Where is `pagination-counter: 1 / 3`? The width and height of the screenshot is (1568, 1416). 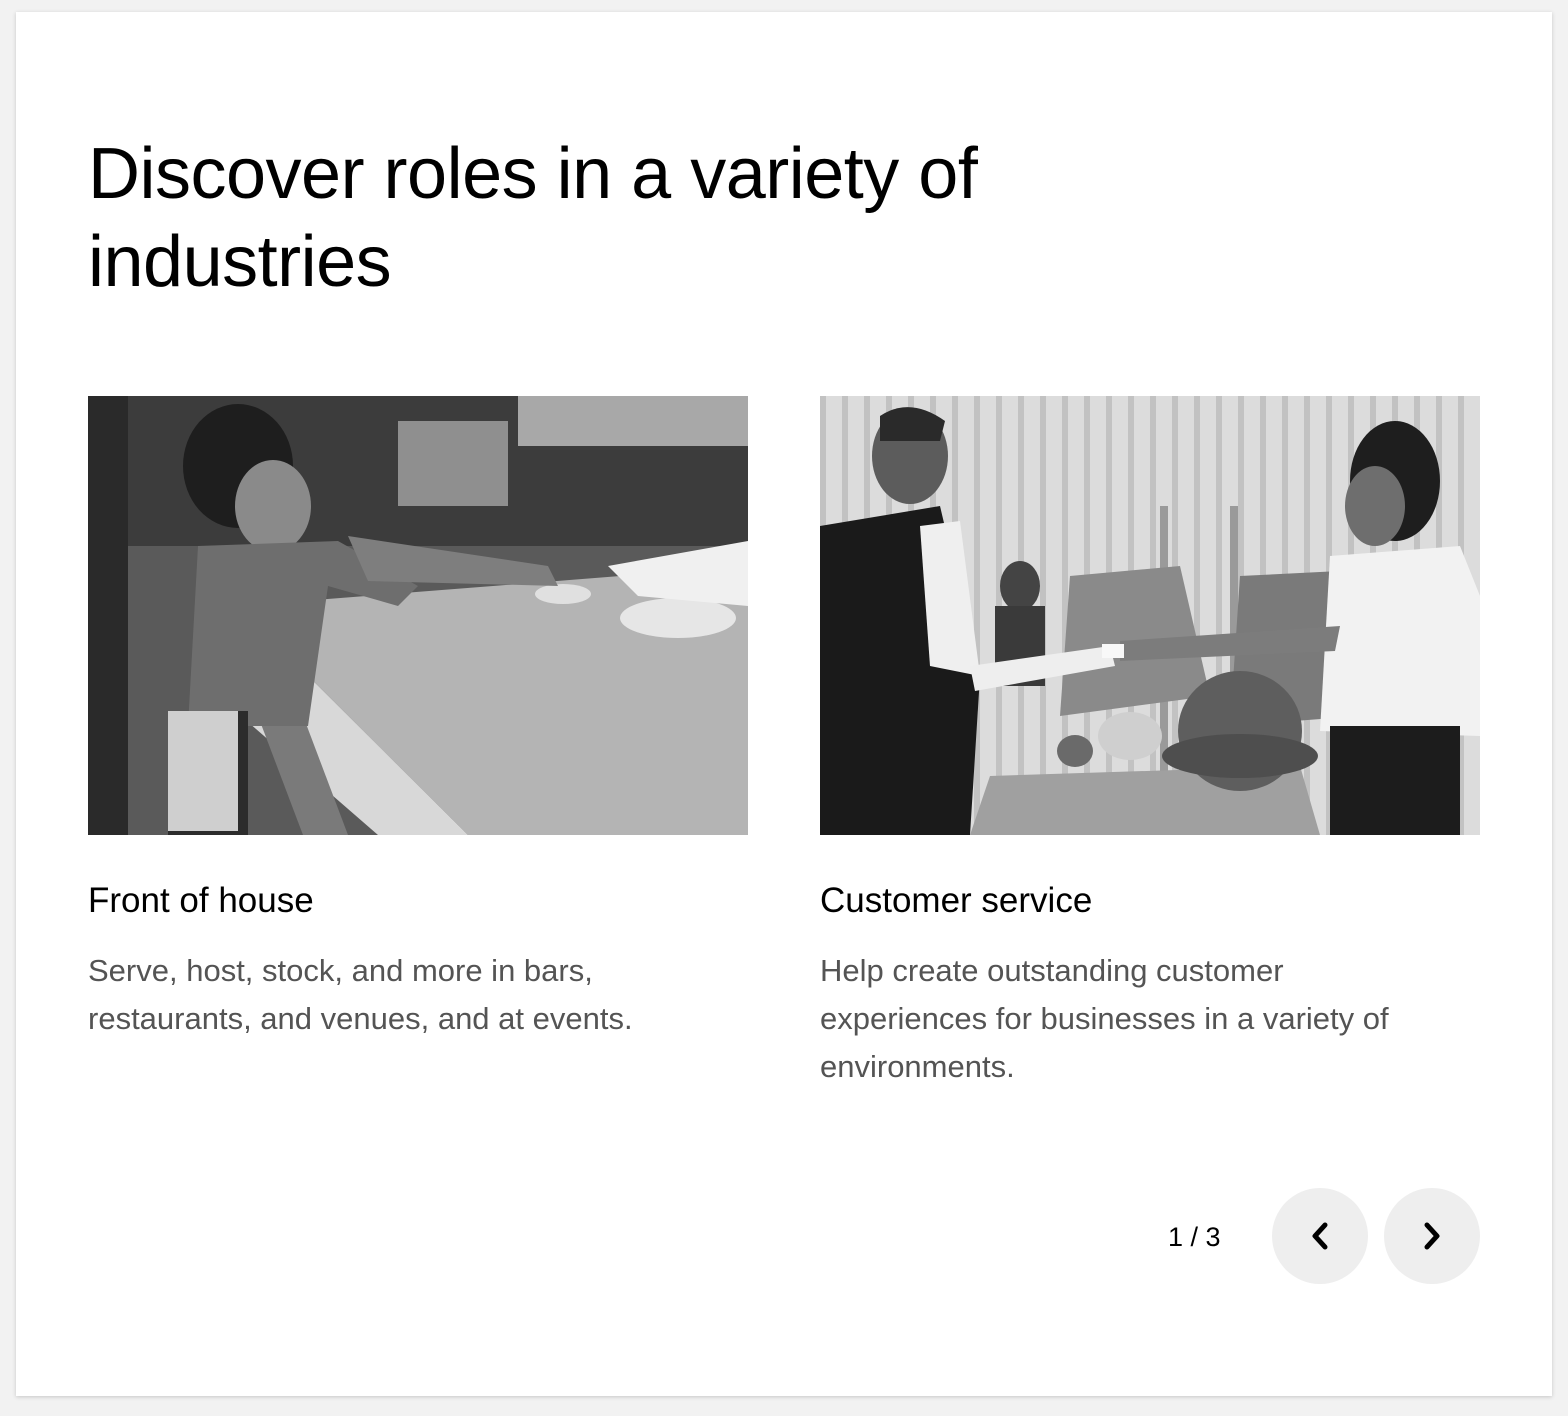
pagination-counter: 1 / 3 is located at coordinates (1194, 1237).